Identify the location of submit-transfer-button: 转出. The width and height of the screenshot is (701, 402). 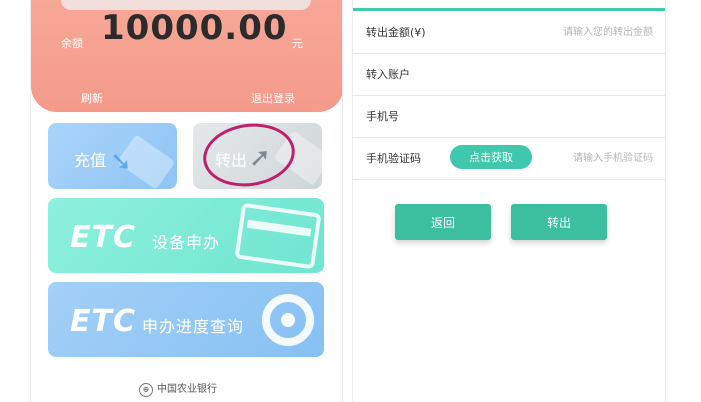
(559, 222).